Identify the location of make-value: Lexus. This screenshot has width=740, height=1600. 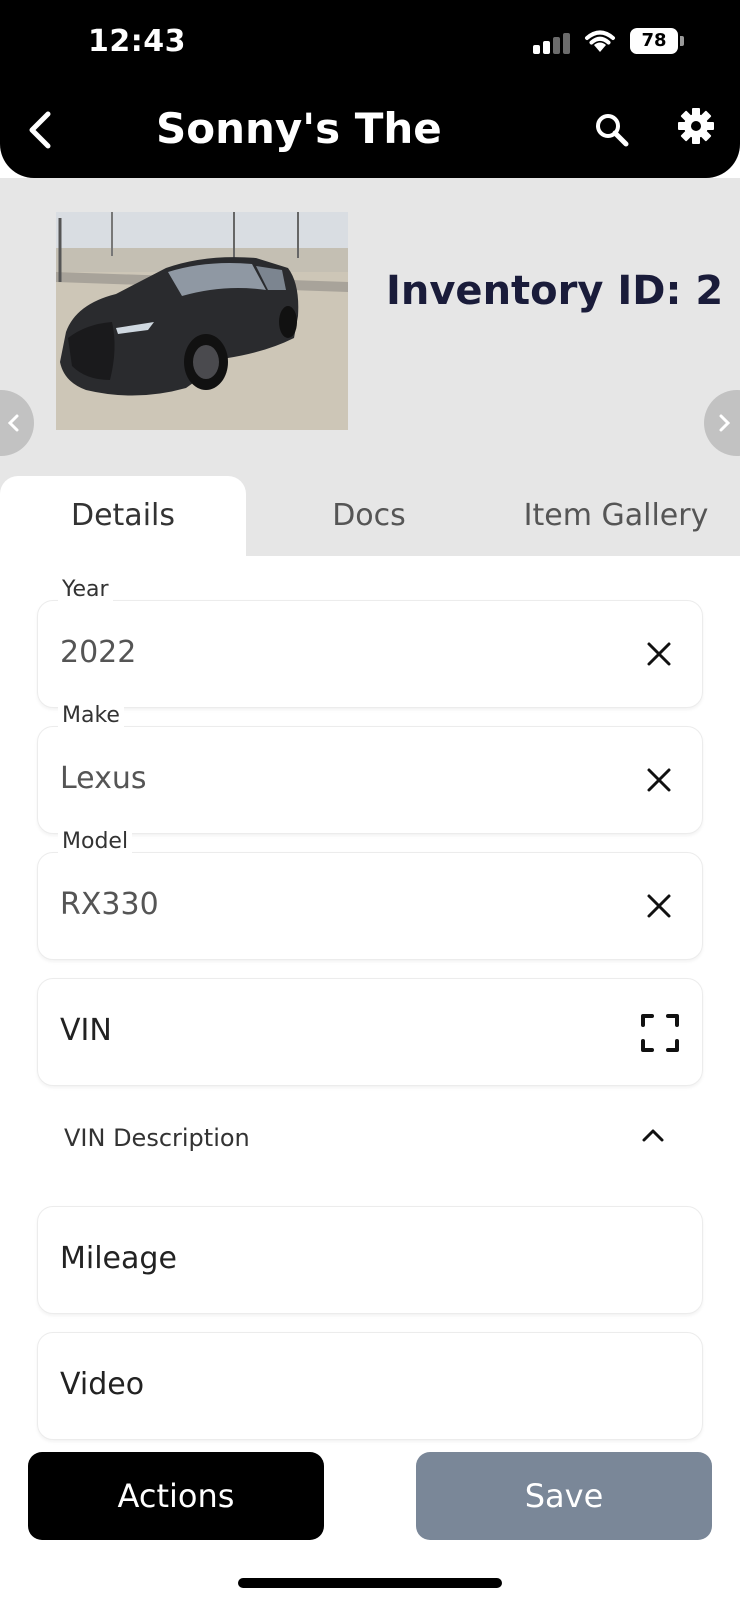
(103, 778).